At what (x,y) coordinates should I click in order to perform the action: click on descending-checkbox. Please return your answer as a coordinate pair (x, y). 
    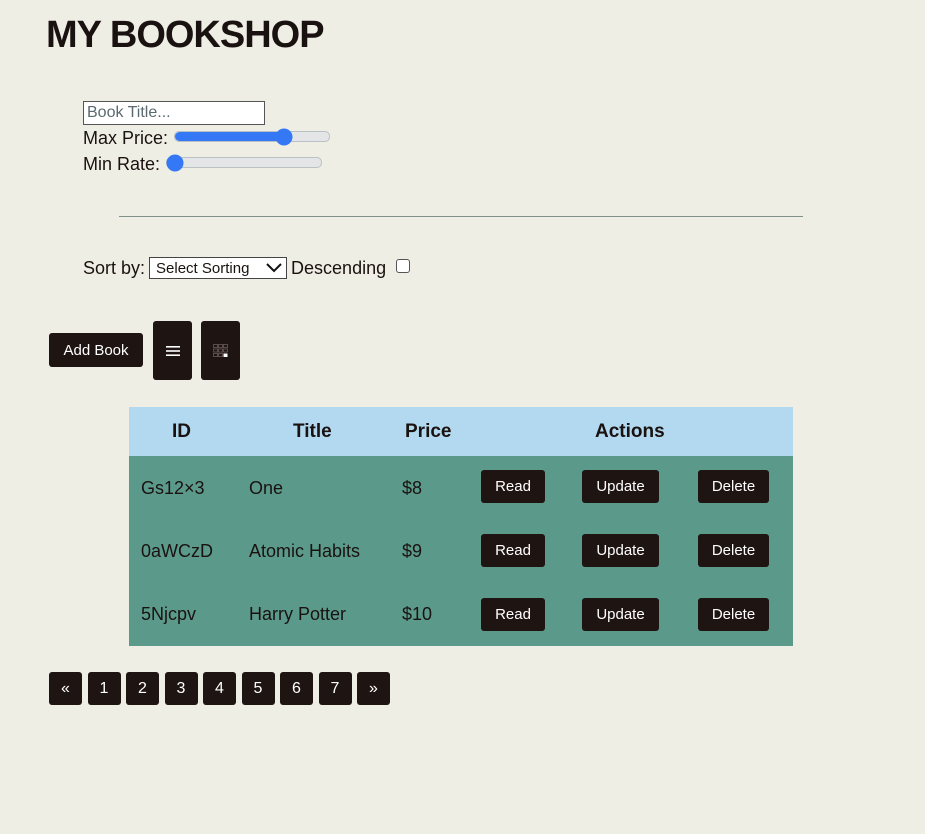
    Looking at the image, I should click on (403, 266).